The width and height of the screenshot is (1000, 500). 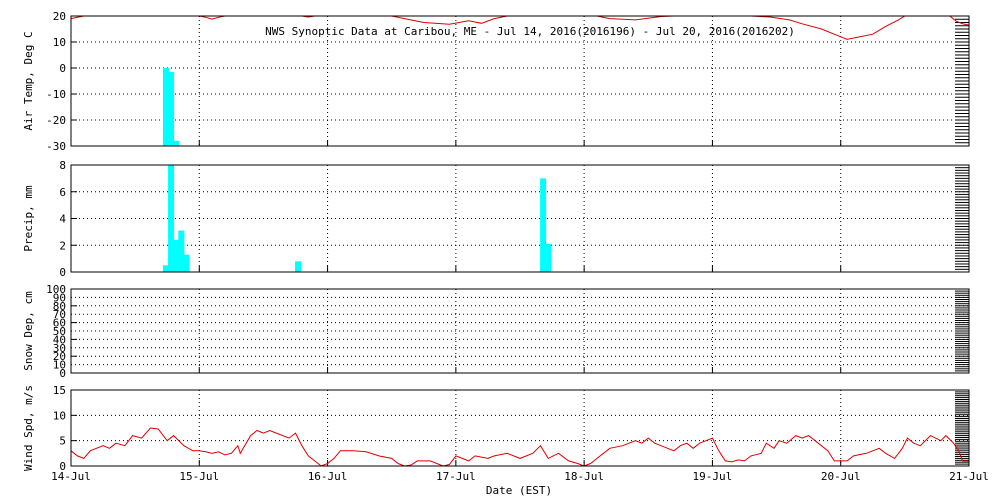 What do you see at coordinates (584, 476) in the screenshot?
I see `x-tick-label: 18-Jul` at bounding box center [584, 476].